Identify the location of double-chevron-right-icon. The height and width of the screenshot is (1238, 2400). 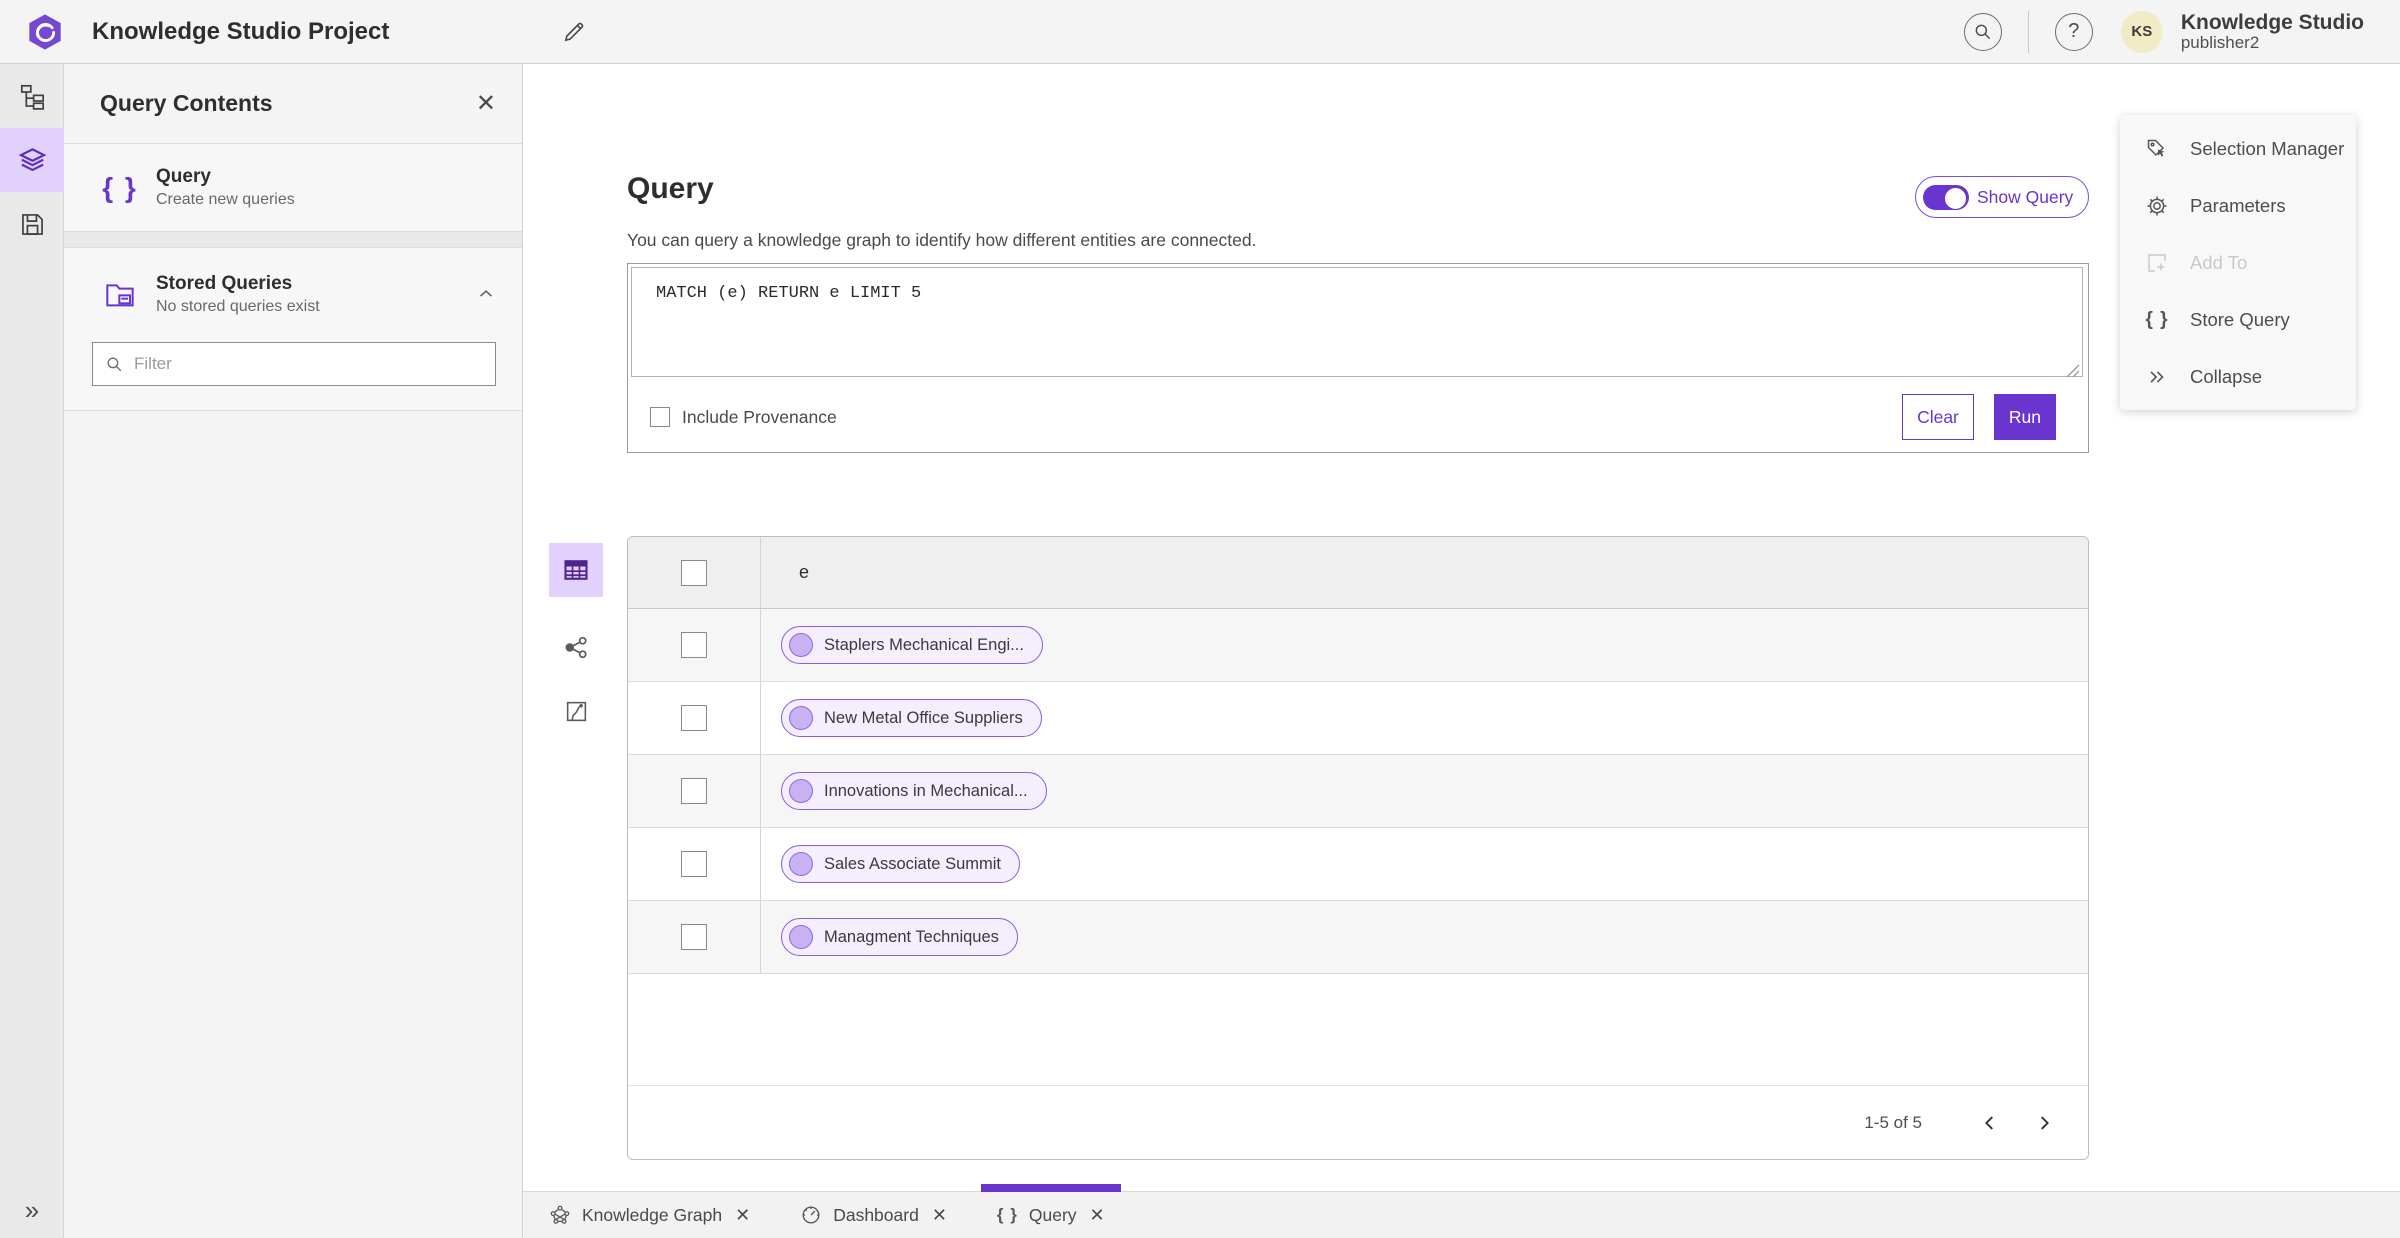
(2157, 377).